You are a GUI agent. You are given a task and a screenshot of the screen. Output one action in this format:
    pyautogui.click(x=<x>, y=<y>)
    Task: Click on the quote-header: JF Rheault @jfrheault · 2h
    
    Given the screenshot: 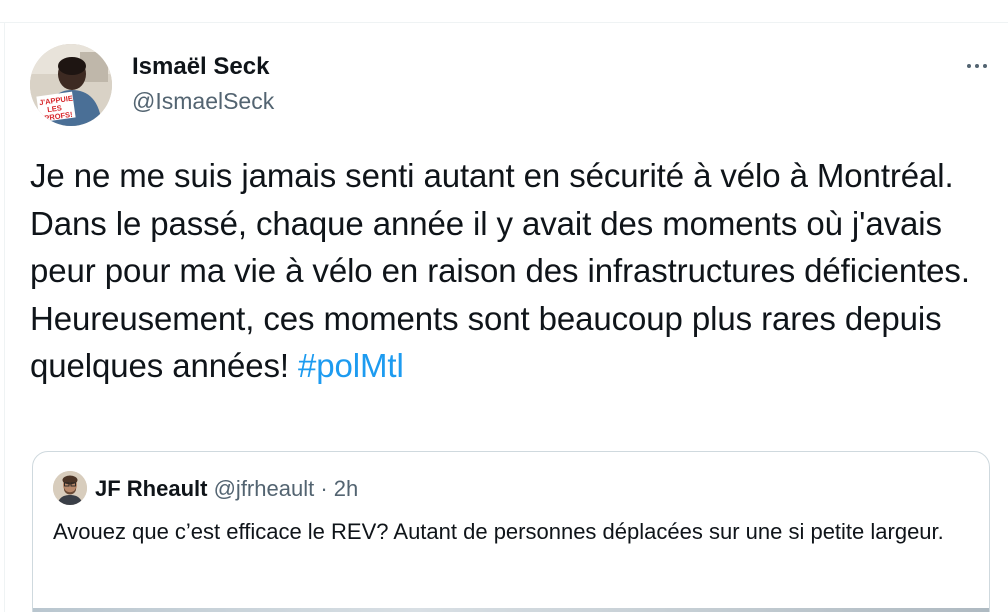 What is the action you would take?
    pyautogui.click(x=226, y=489)
    